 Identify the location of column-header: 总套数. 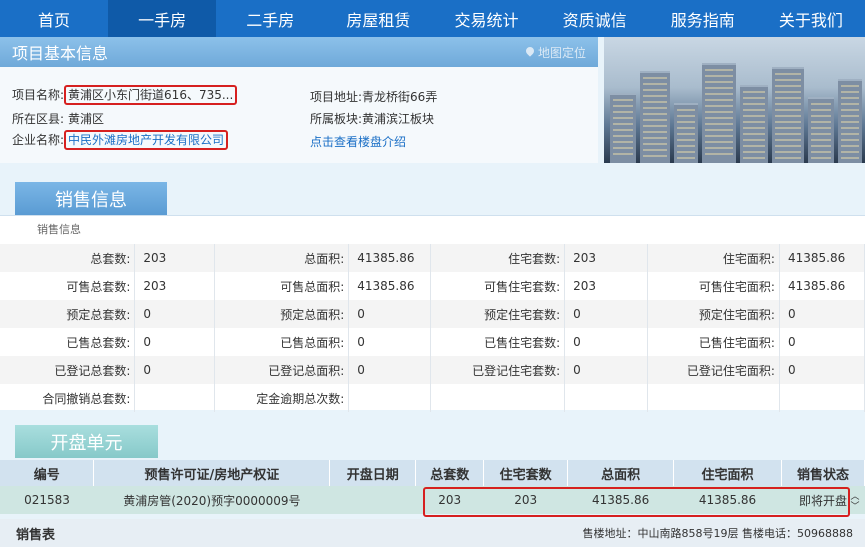
(450, 473).